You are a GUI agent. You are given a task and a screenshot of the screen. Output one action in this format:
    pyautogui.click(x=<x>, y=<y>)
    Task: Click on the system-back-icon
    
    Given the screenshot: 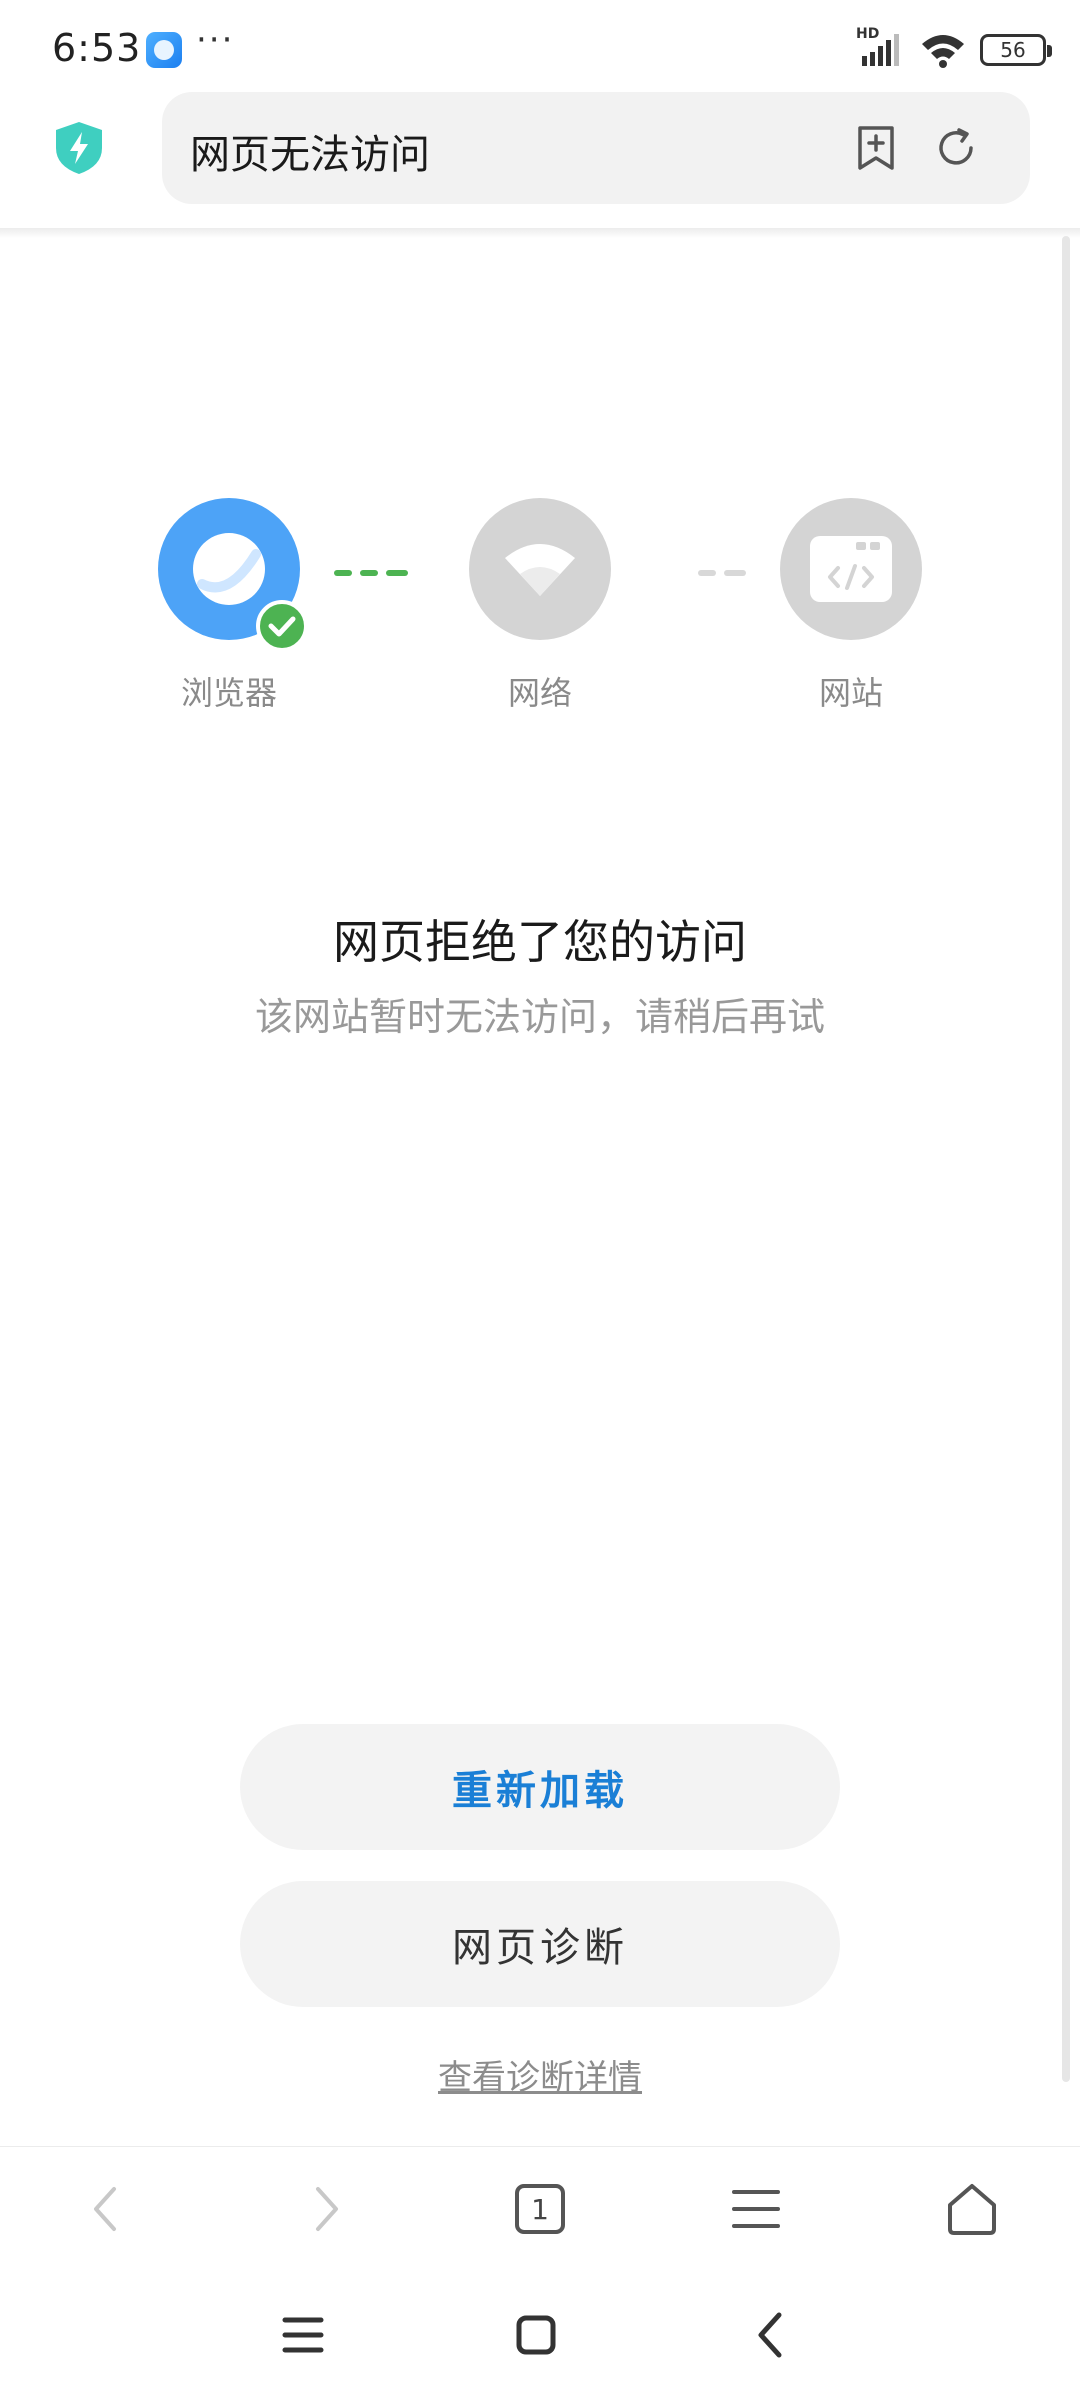 What is the action you would take?
    pyautogui.click(x=770, y=2335)
    